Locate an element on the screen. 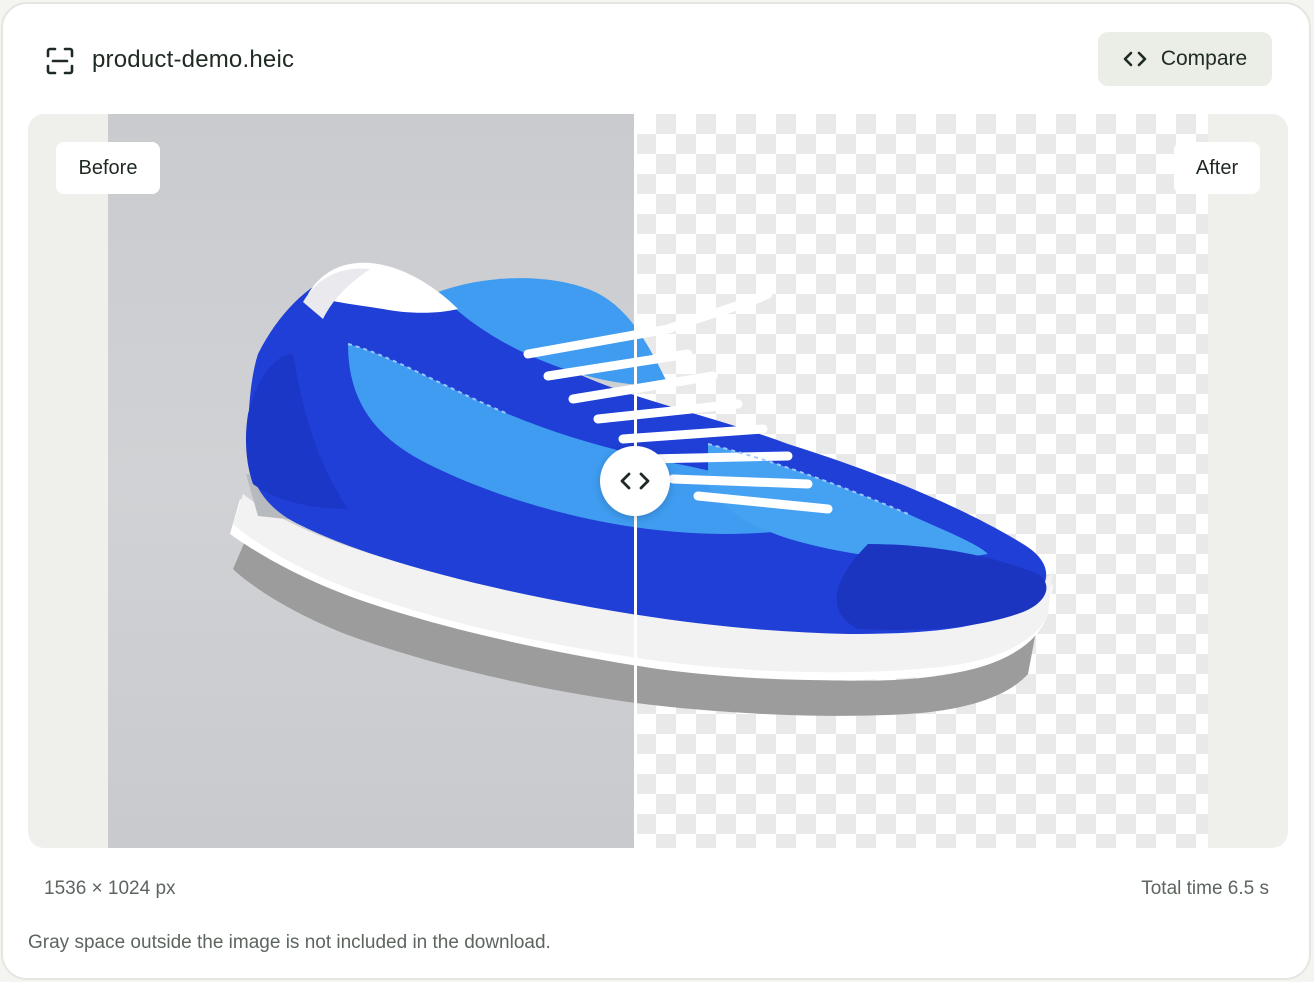  processing-time: Total time 6.5 s is located at coordinates (1205, 888).